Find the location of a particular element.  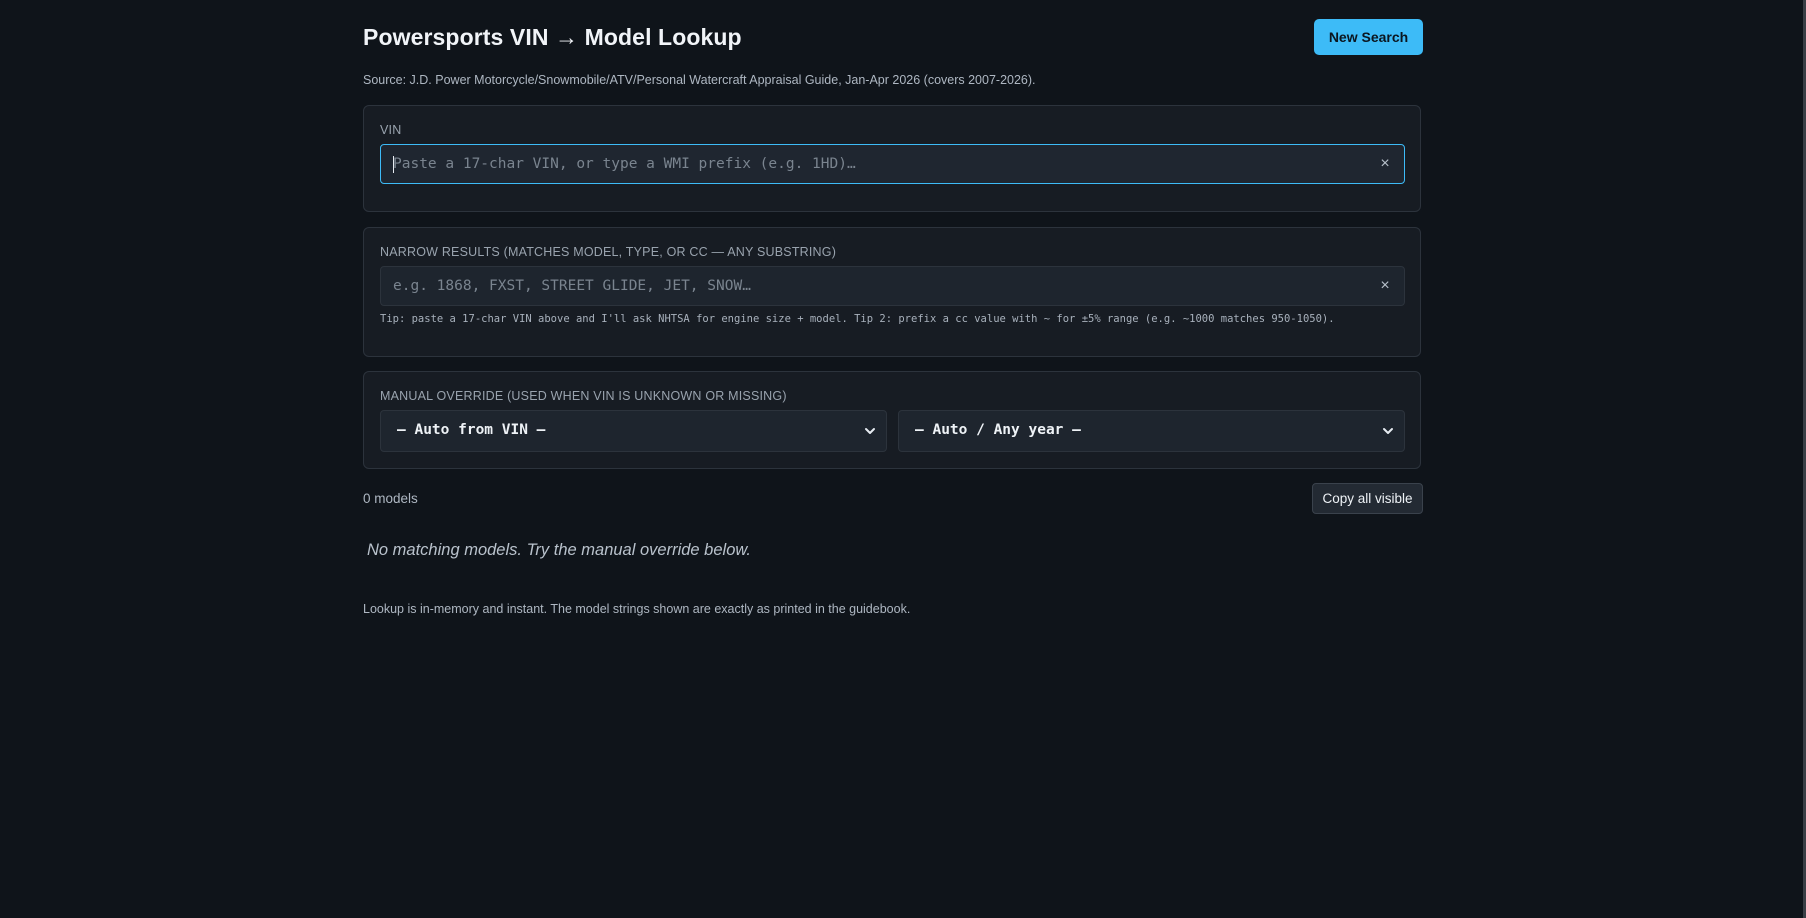

year-select-value: – Auto / Any year – is located at coordinates (998, 430).